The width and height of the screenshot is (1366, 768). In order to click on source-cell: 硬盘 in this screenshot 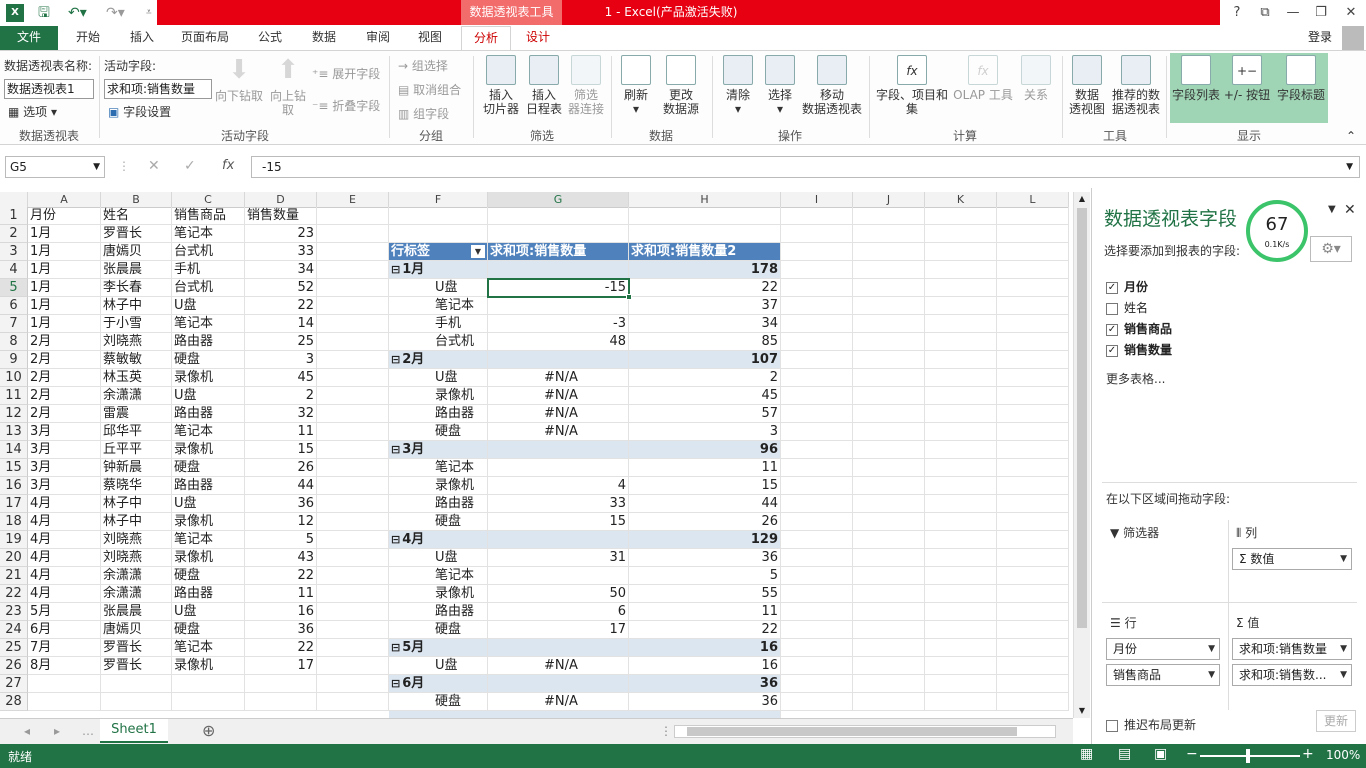, I will do `click(208, 360)`.